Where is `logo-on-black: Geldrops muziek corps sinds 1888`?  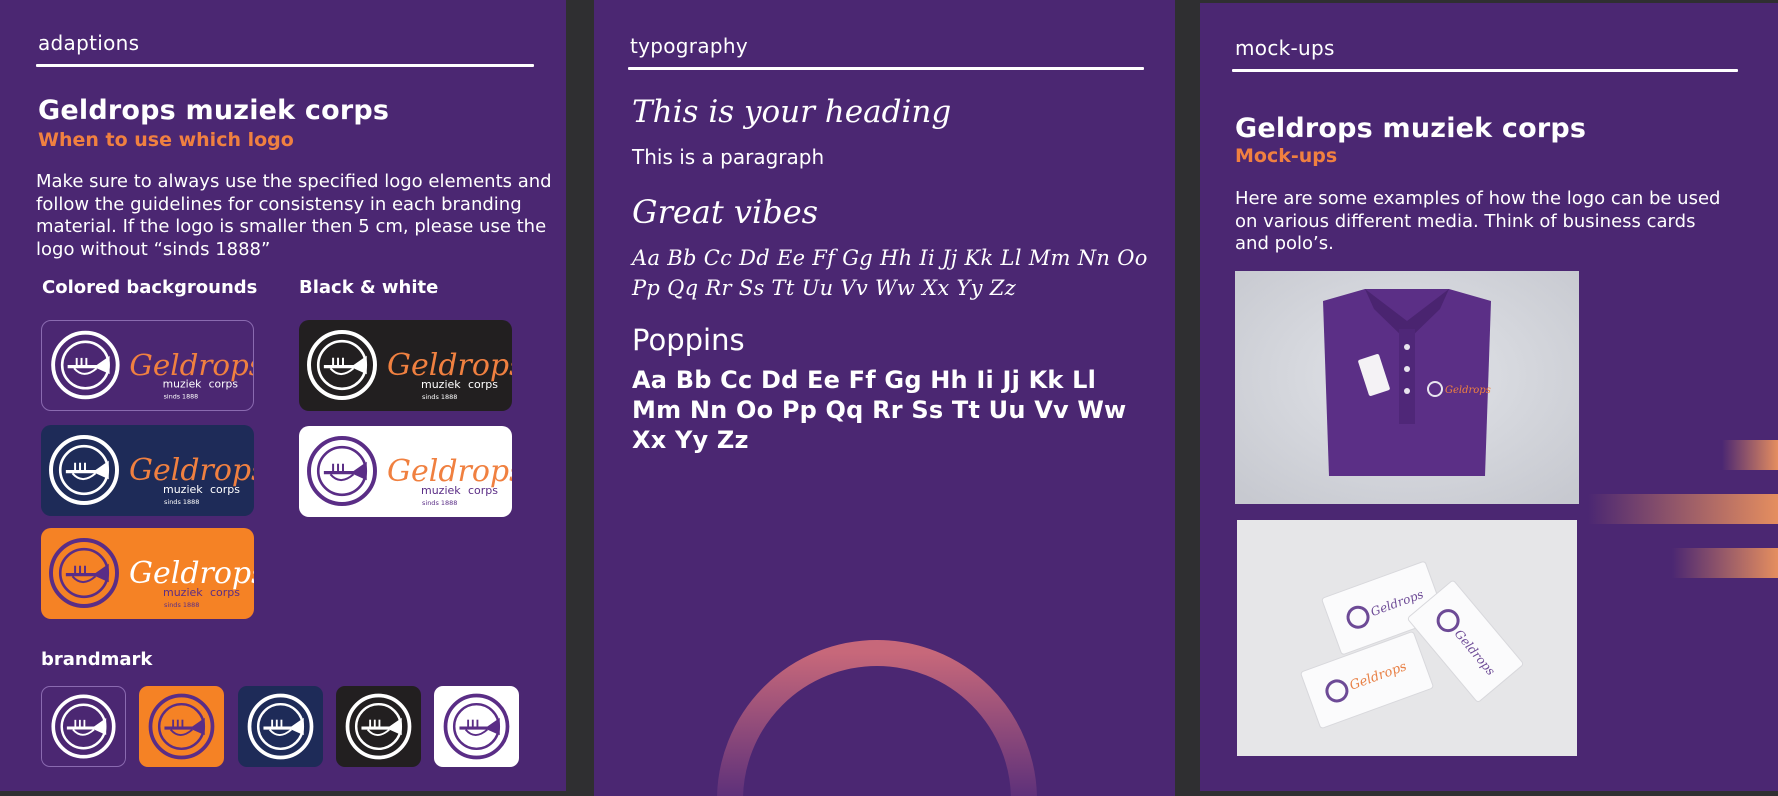 logo-on-black: Geldrops muziek corps sinds 1888 is located at coordinates (405, 365).